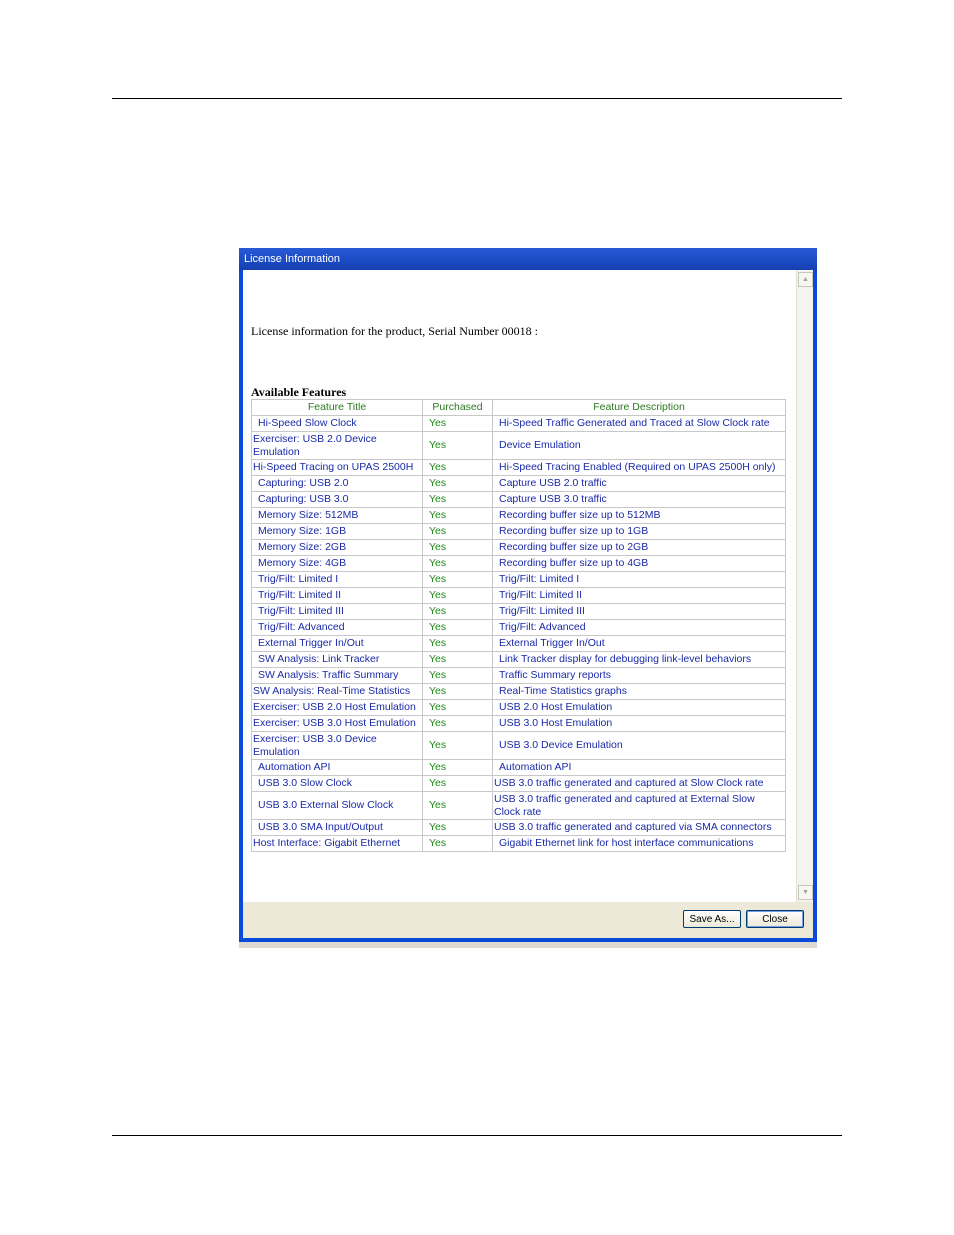  Describe the element at coordinates (639, 483) in the screenshot. I see `feature-description-cell: Capture USB 2.0 traffic` at that location.